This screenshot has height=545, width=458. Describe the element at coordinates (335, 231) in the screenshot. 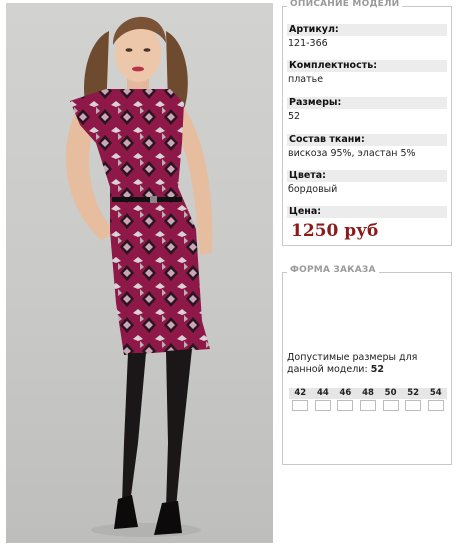

I see `price-value: 1250 руб` at that location.